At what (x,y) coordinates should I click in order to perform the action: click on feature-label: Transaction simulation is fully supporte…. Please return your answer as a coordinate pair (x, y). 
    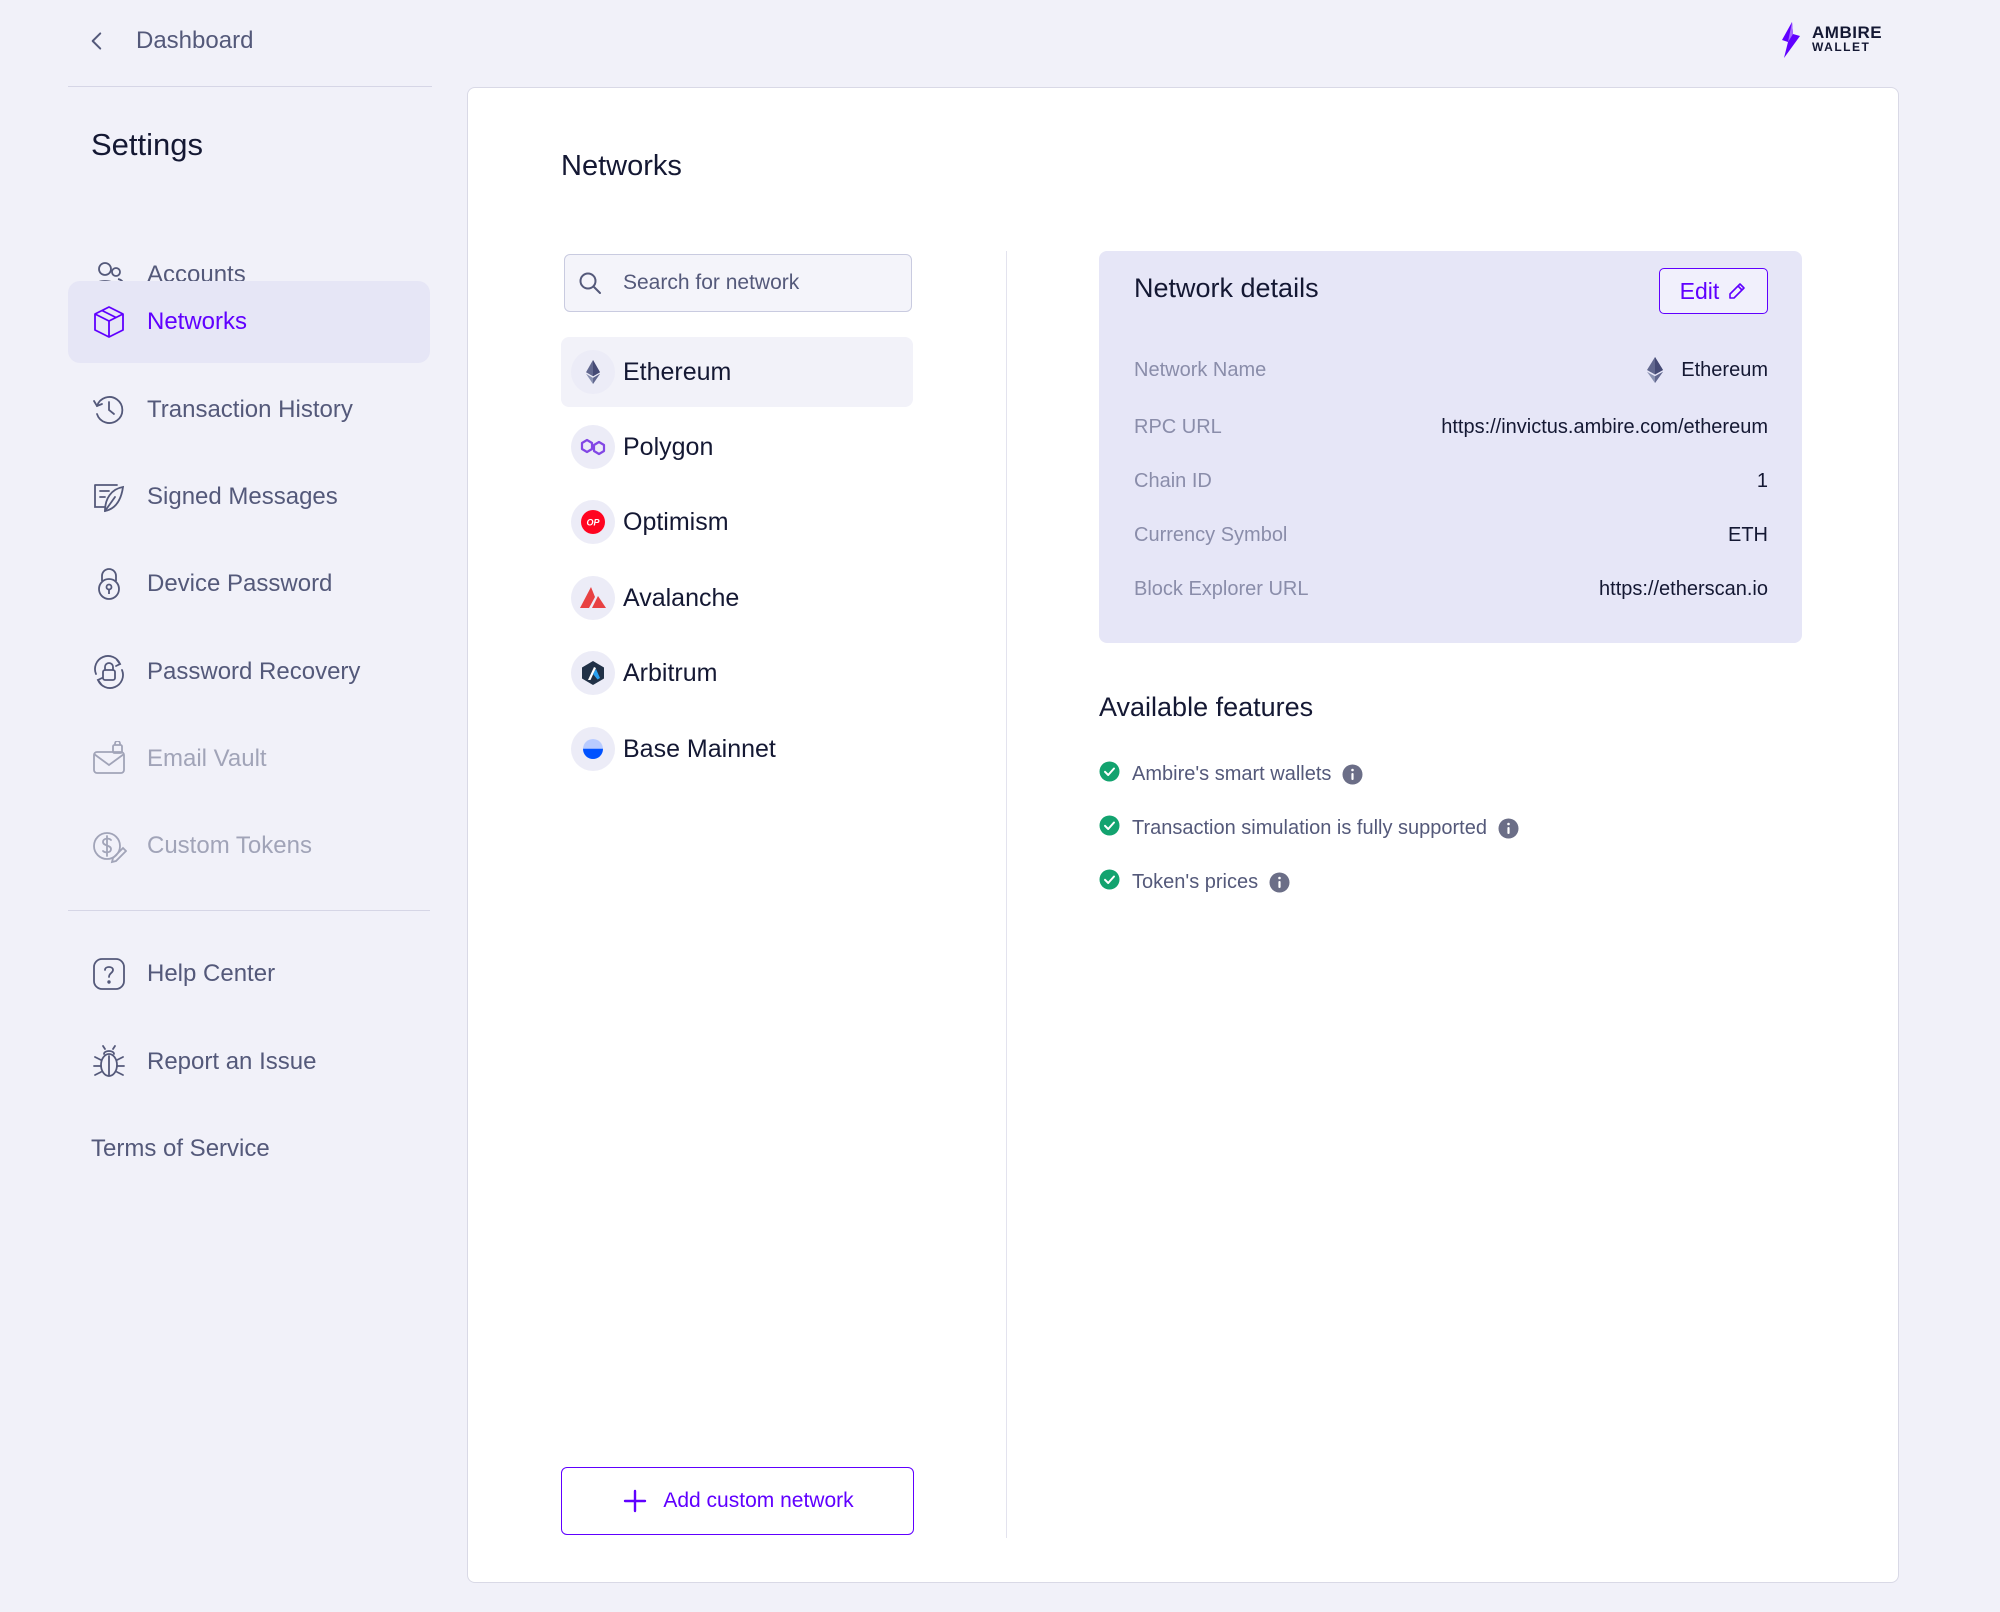
    Looking at the image, I should click on (1309, 827).